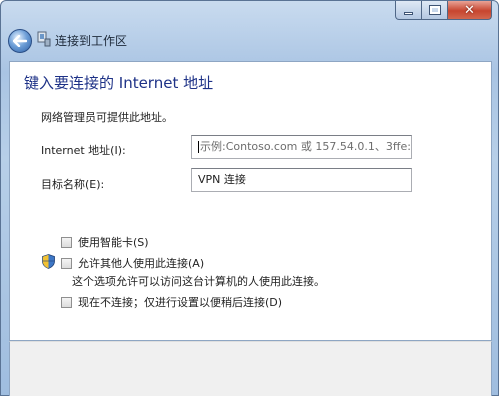 This screenshot has height=396, width=499. Describe the element at coordinates (198, 147) in the screenshot. I see `text-caret` at that location.